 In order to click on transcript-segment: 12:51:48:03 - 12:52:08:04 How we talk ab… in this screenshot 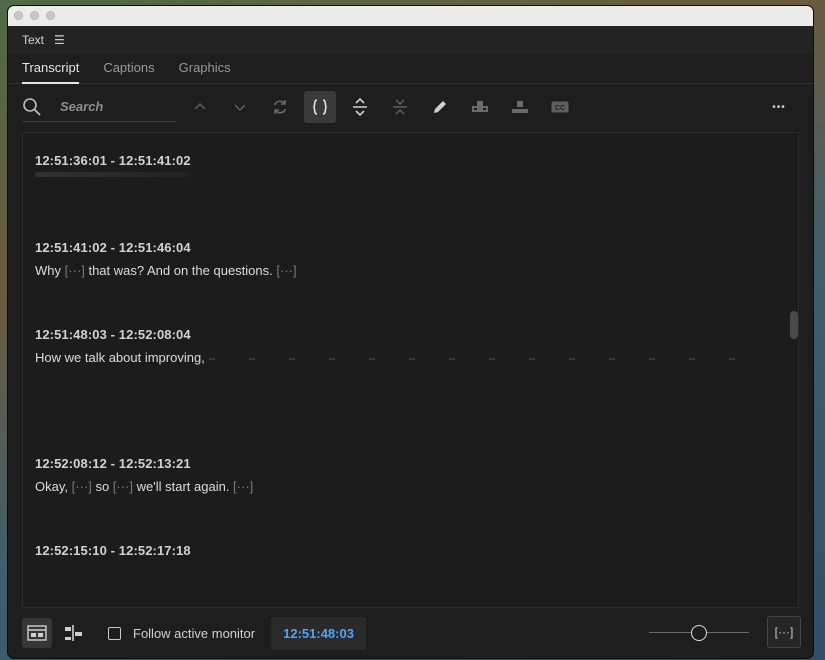, I will do `click(402, 346)`.